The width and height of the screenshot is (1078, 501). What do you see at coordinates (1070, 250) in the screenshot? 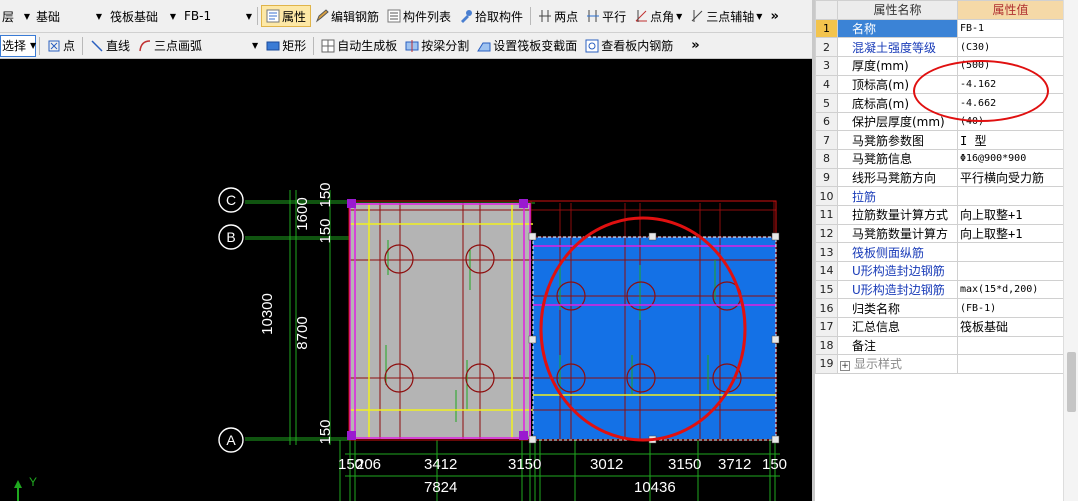
I see `property-scrollbar` at bounding box center [1070, 250].